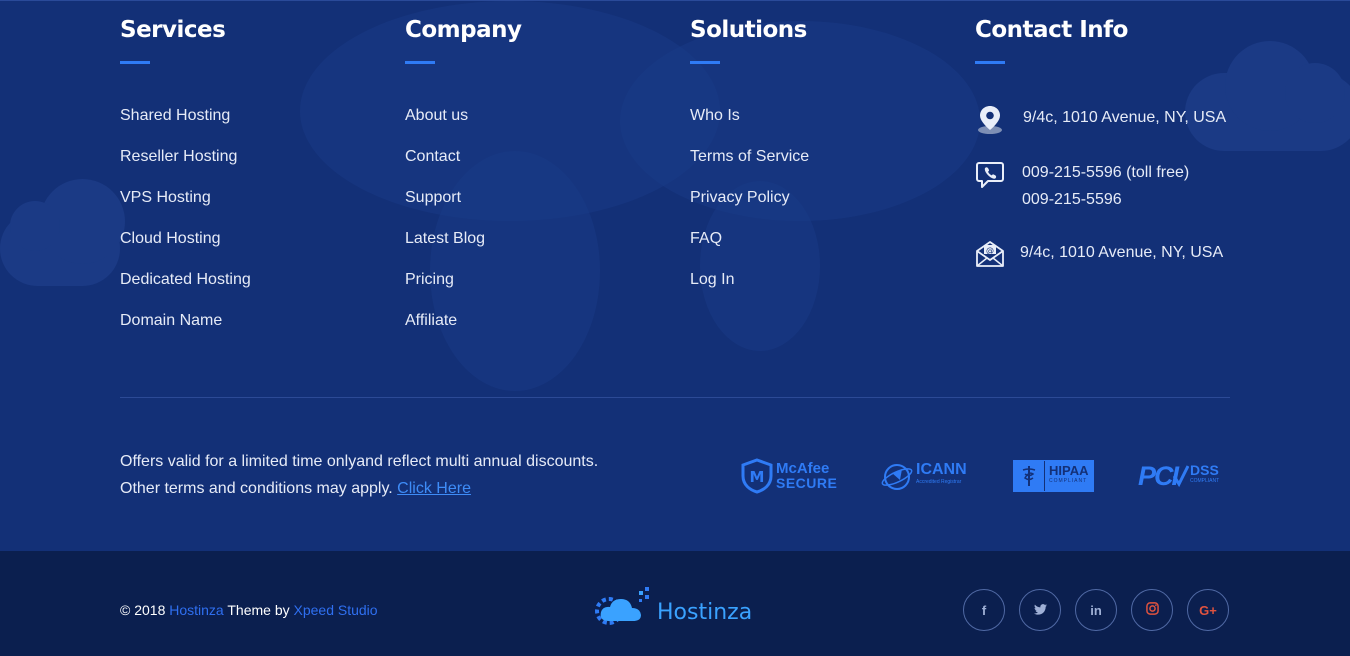 The width and height of the screenshot is (1350, 656). I want to click on contact-column: Contact Info 9/4c, 1010 Avenue, NY, USA, so click(1105, 151).